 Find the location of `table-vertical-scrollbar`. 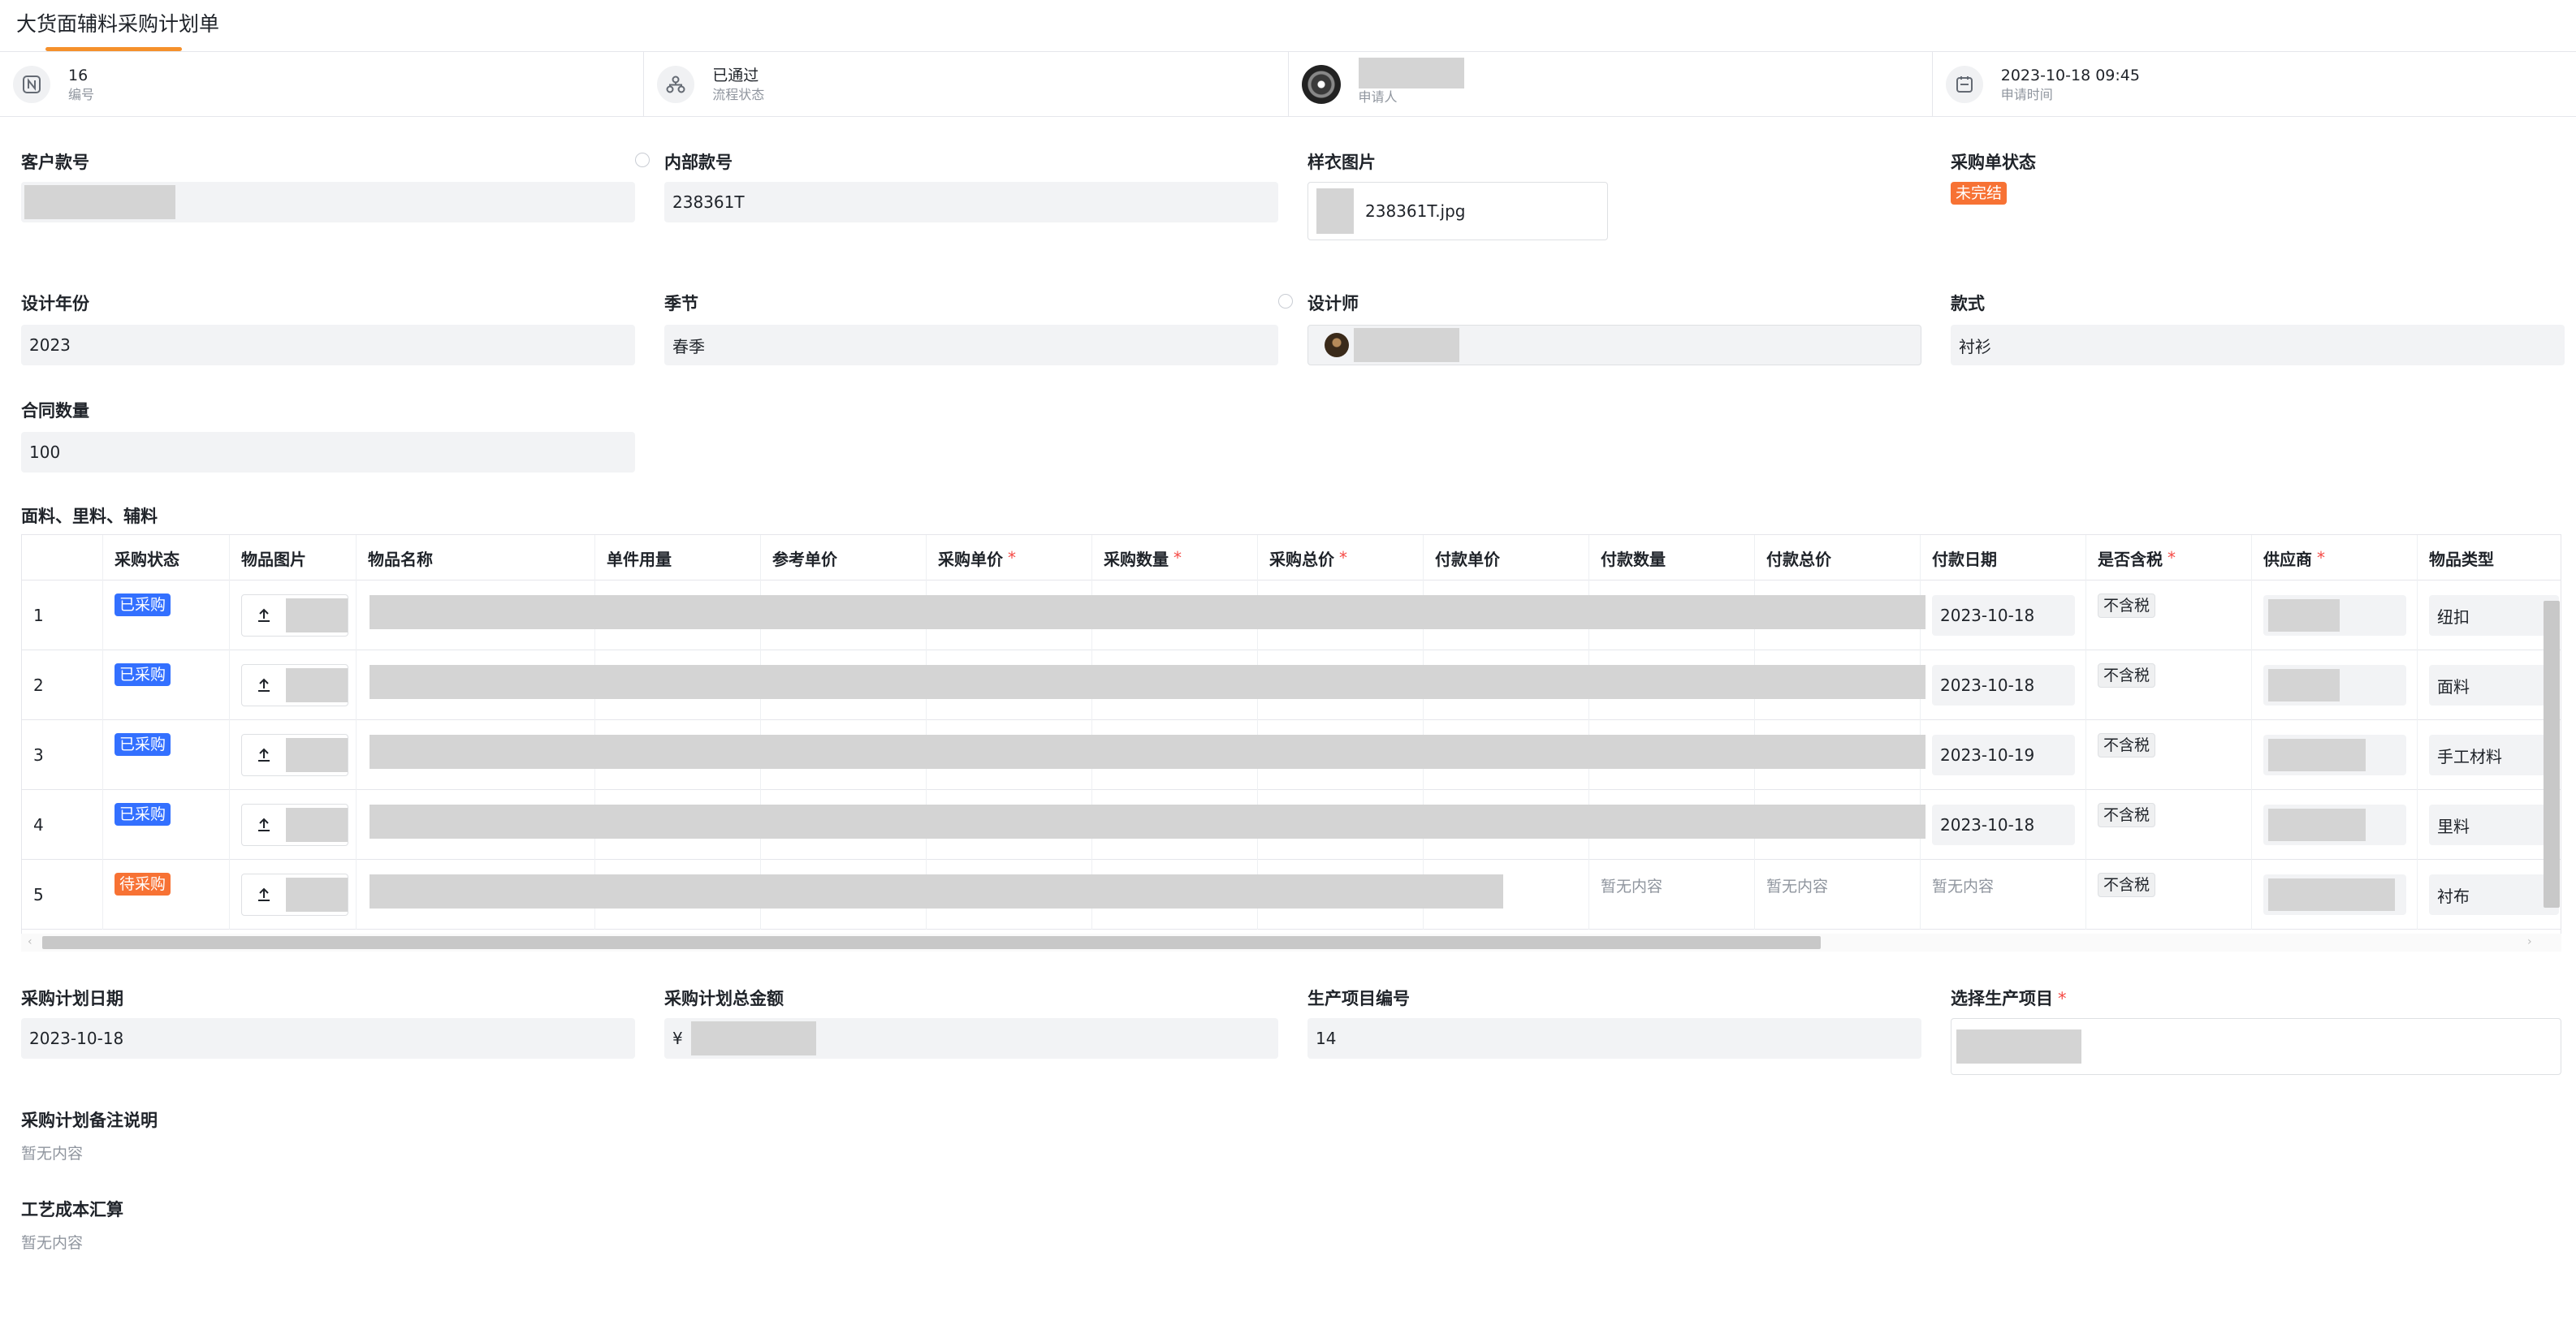

table-vertical-scrollbar is located at coordinates (2552, 754).